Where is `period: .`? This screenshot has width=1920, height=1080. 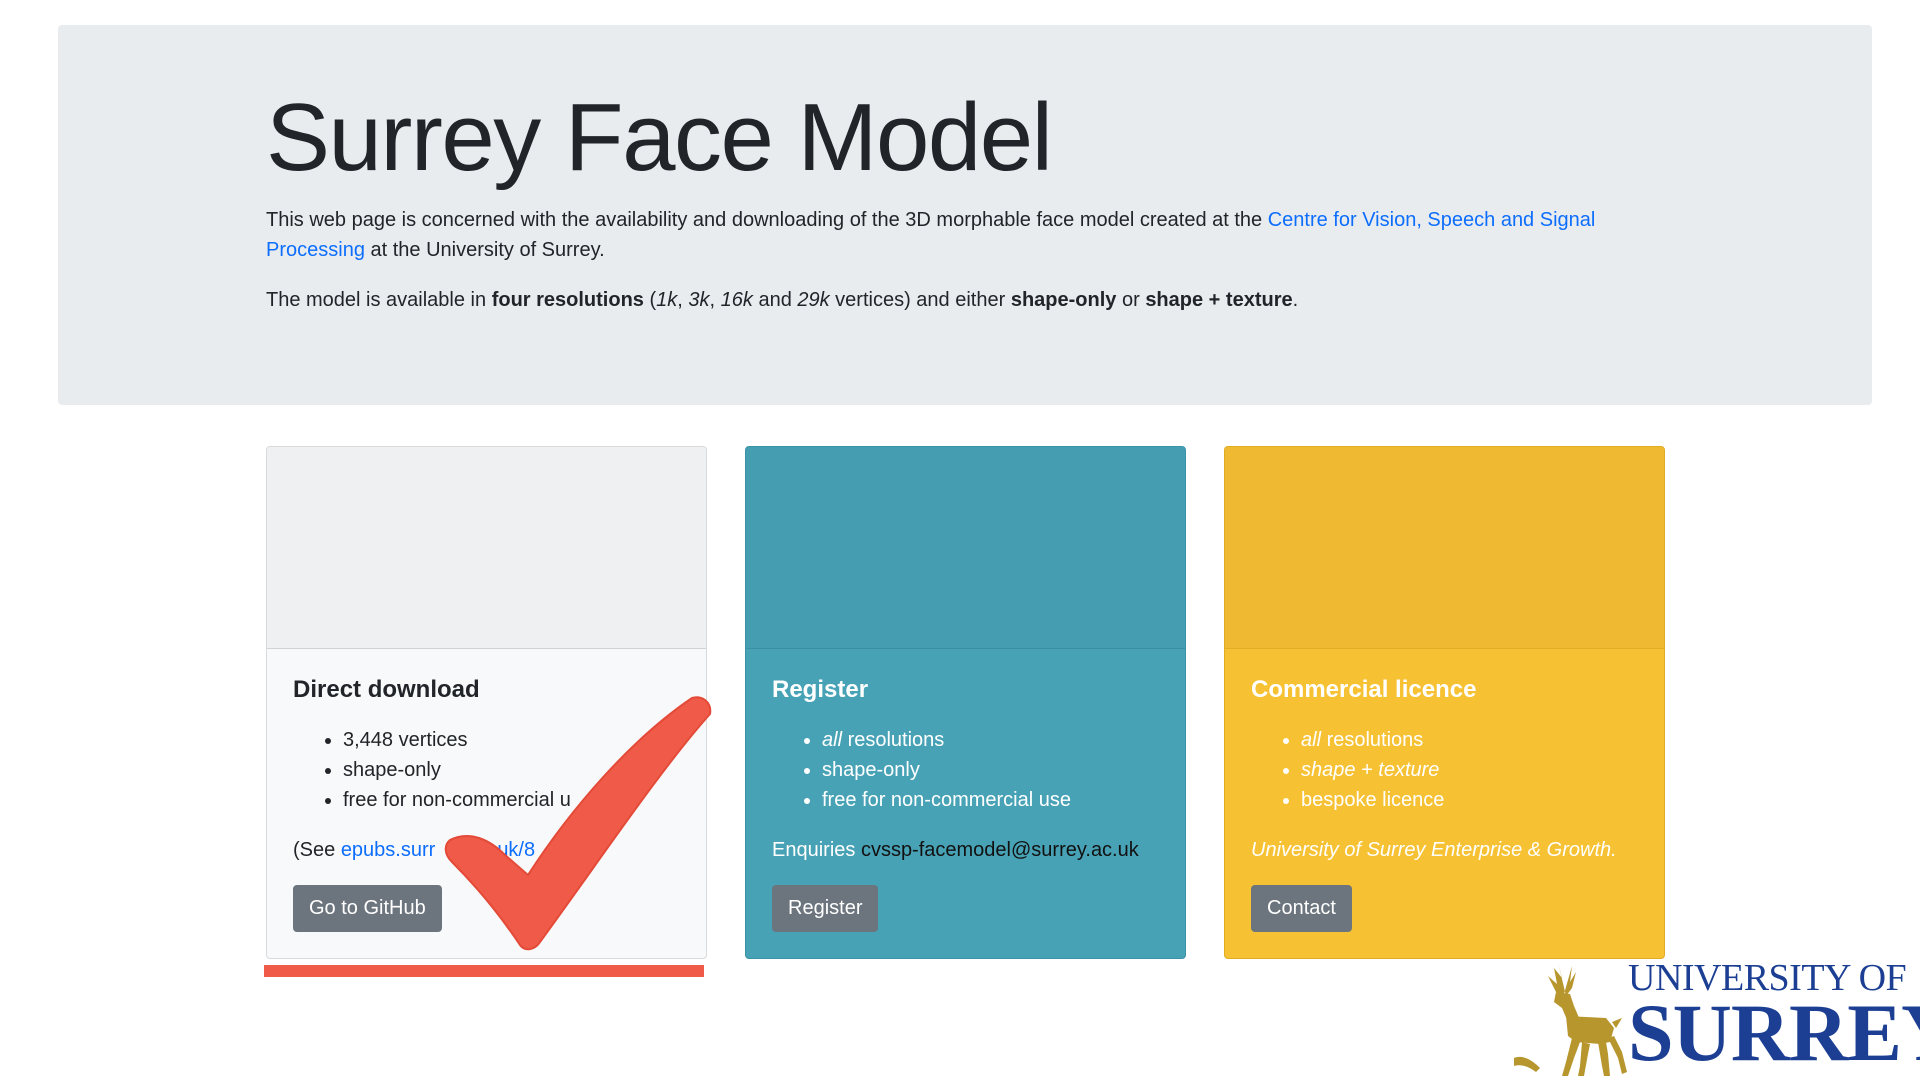
period: . is located at coordinates (1295, 300).